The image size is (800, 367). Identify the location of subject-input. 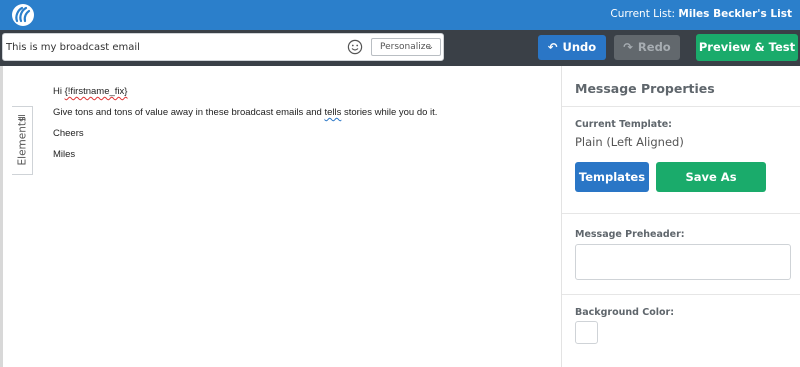
(171, 47).